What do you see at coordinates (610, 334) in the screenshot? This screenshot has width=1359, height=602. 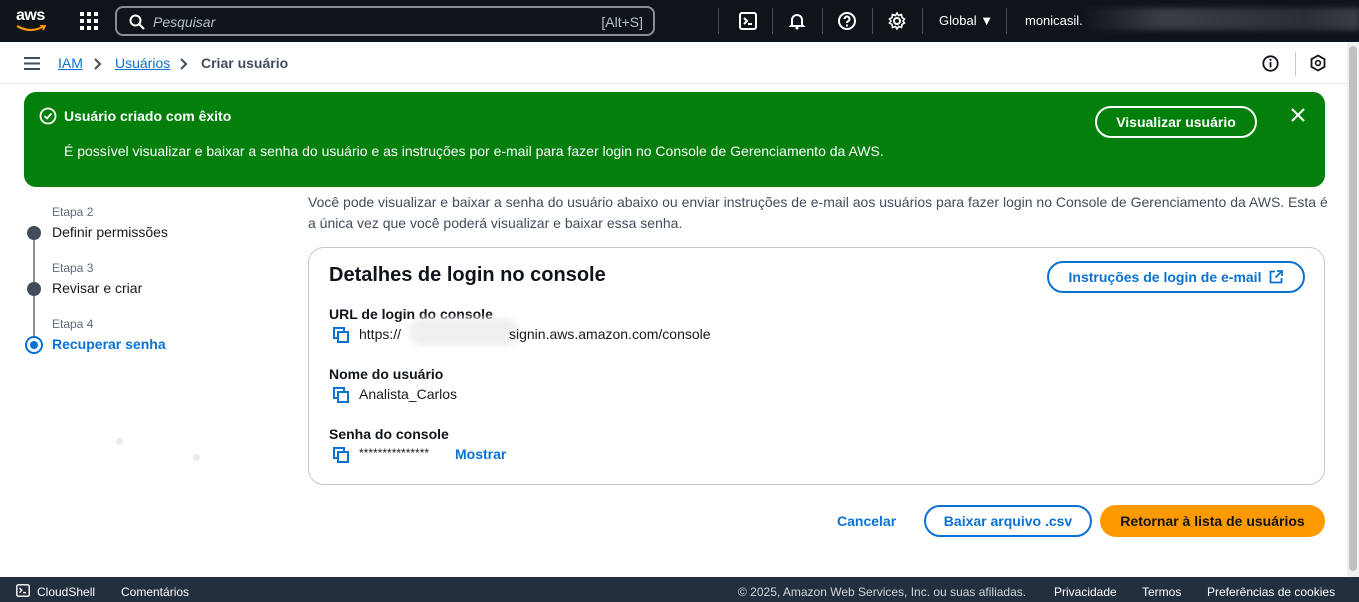 I see `url-suffix: signin.aws.amazon.com/console` at bounding box center [610, 334].